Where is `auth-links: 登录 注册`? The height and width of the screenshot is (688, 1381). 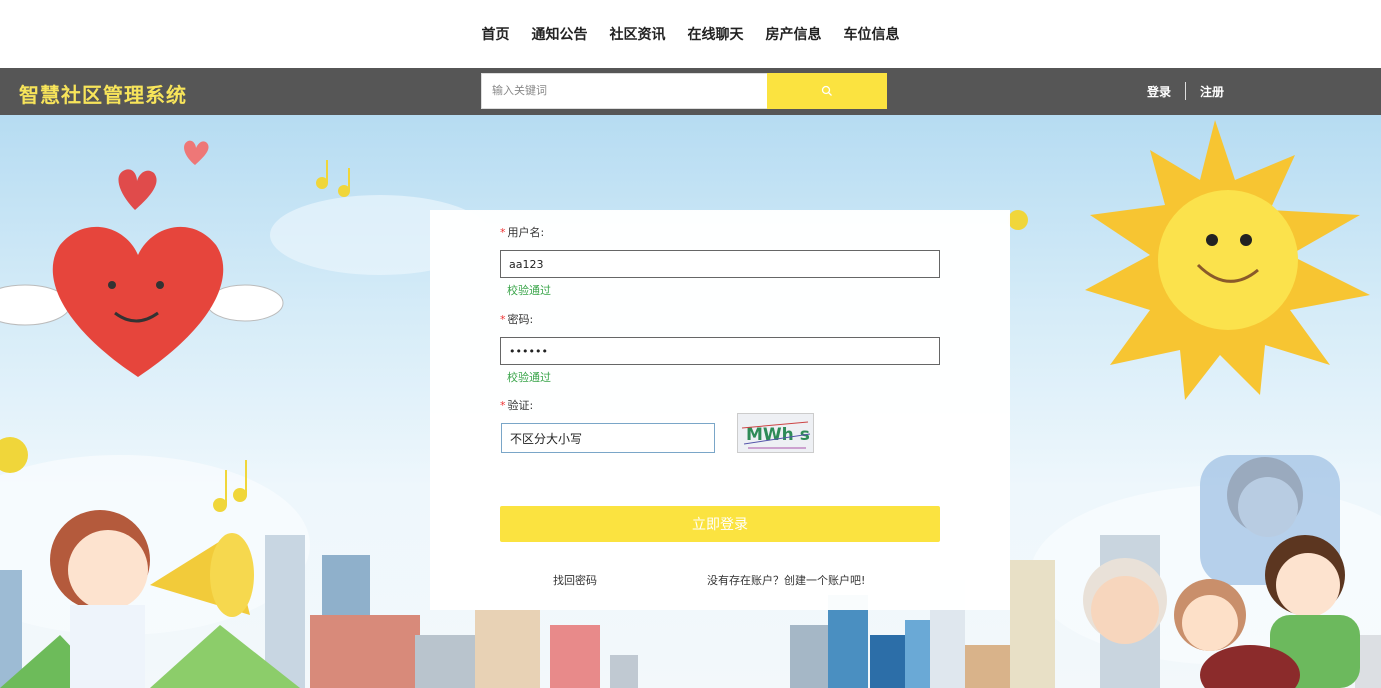
auth-links: 登录 注册 is located at coordinates (1185, 91).